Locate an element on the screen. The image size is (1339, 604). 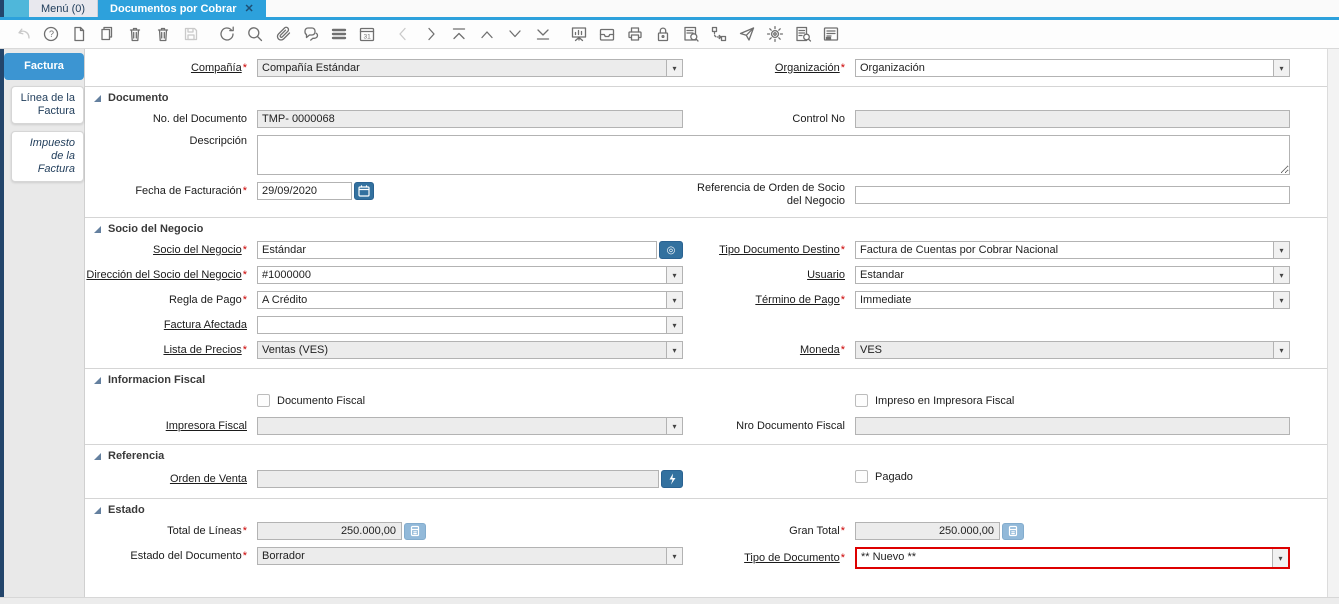
save-icon is located at coordinates (190, 34).